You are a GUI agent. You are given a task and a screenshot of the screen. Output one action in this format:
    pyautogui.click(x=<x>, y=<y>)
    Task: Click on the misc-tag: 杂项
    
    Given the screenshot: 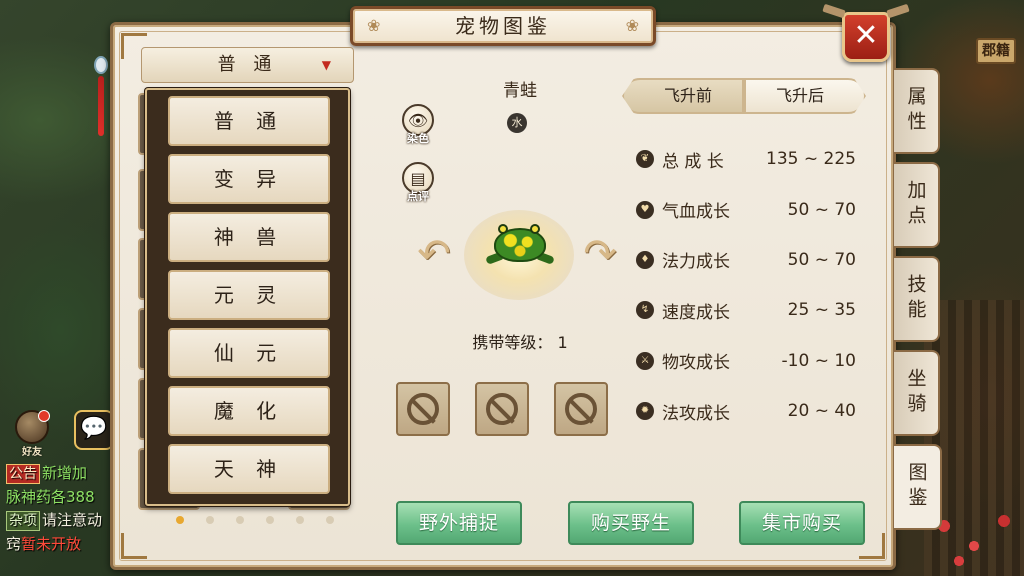 What is the action you would take?
    pyautogui.click(x=23, y=521)
    